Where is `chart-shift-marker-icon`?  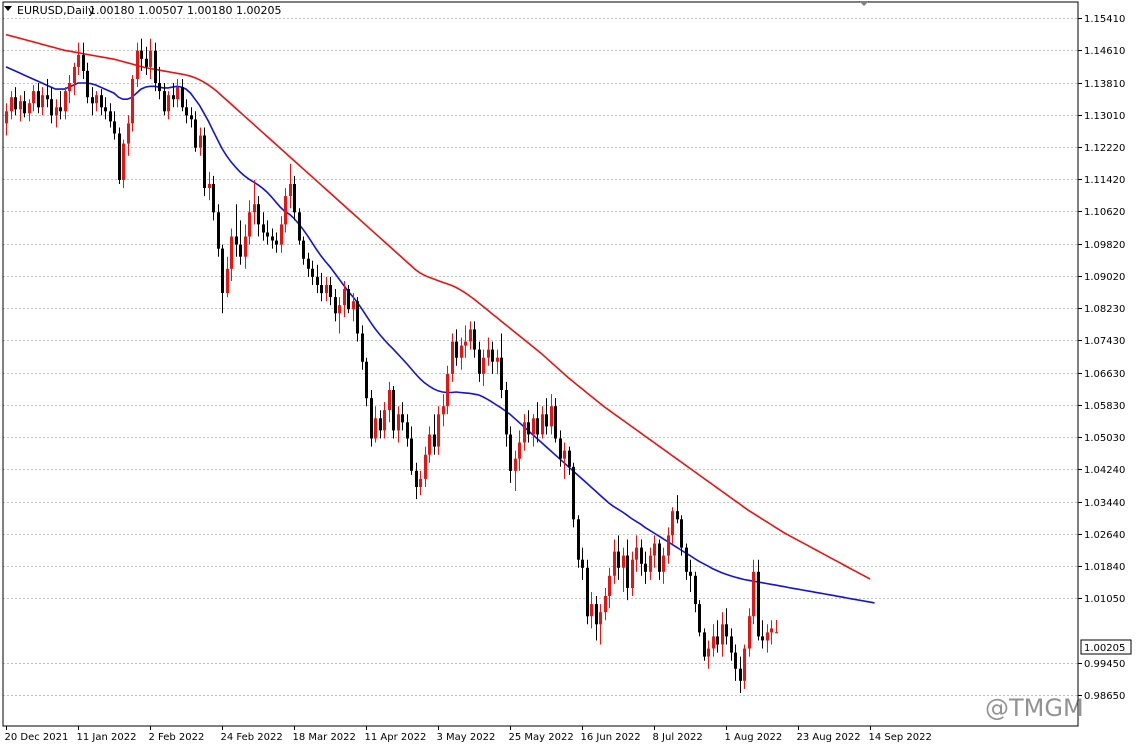 chart-shift-marker-icon is located at coordinates (864, 3).